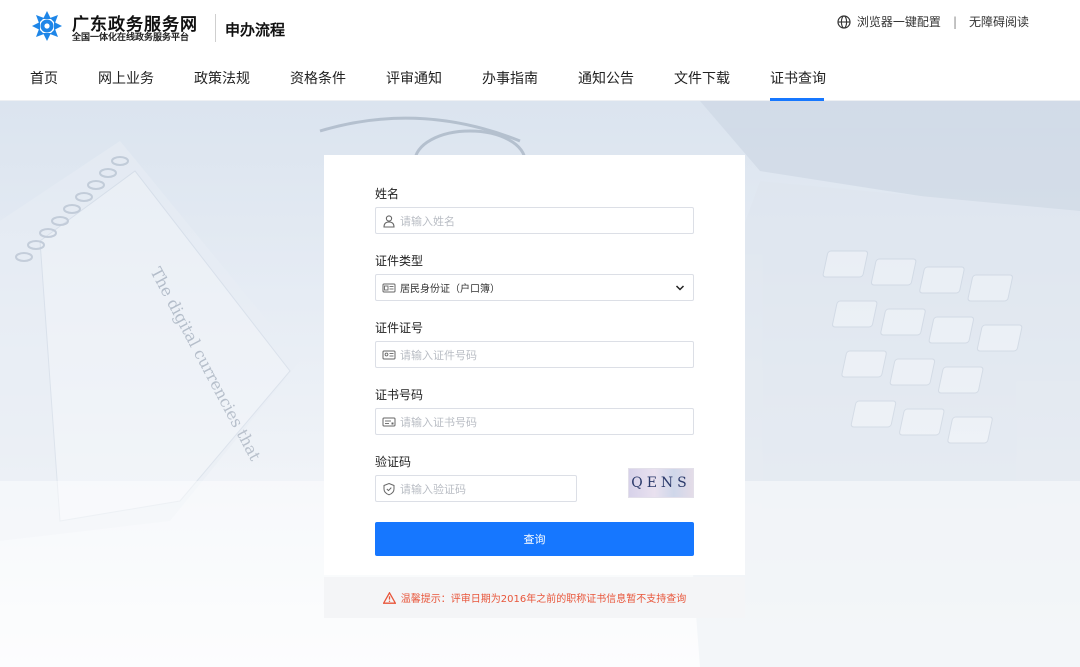 Image resolution: width=1080 pixels, height=667 pixels. I want to click on captcha-text: QENS, so click(661, 483).